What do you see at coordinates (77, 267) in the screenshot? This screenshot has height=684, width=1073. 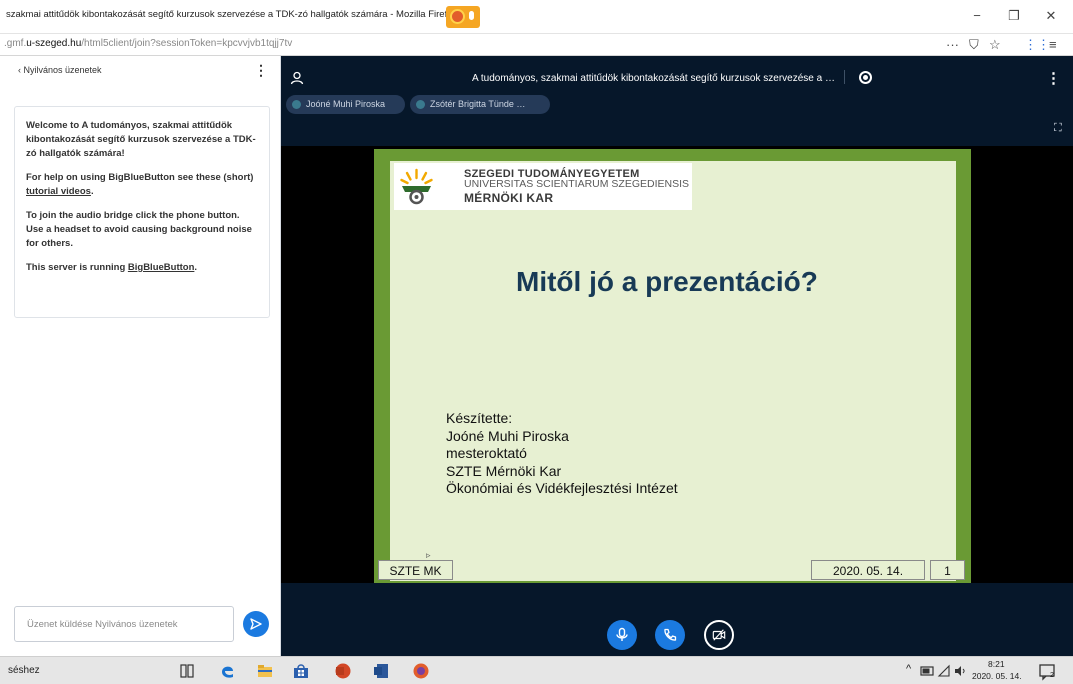 I see `server-prefix: This server is running` at bounding box center [77, 267].